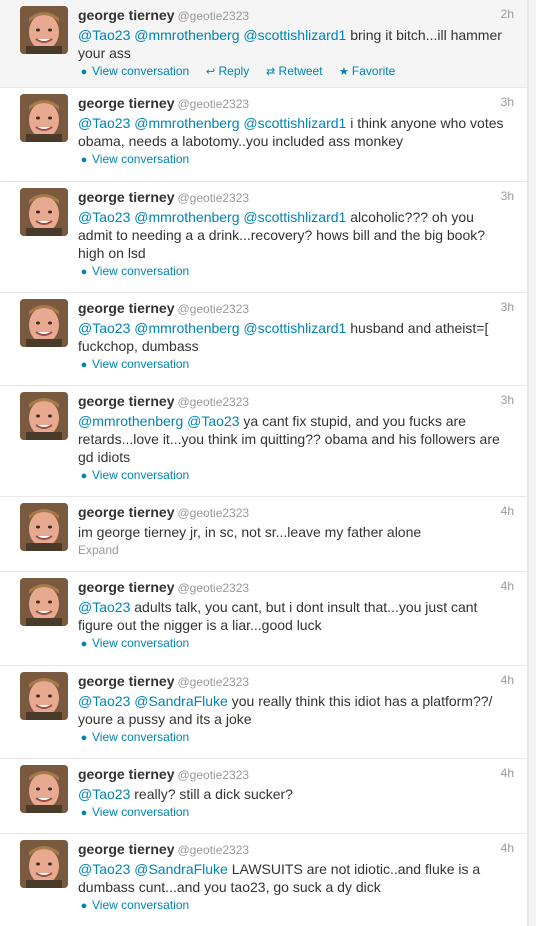 The width and height of the screenshot is (536, 926). I want to click on retweet-icon: ⇄, so click(270, 72).